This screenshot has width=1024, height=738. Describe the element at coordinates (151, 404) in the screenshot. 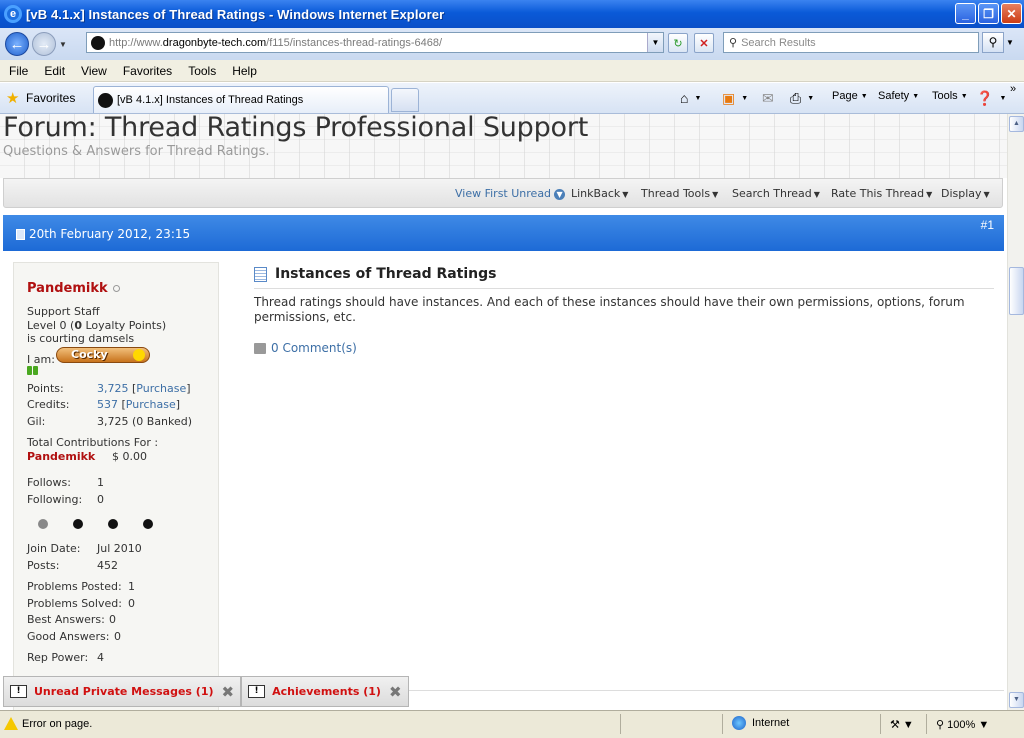

I see `credits-purchase-link: Purchase` at that location.